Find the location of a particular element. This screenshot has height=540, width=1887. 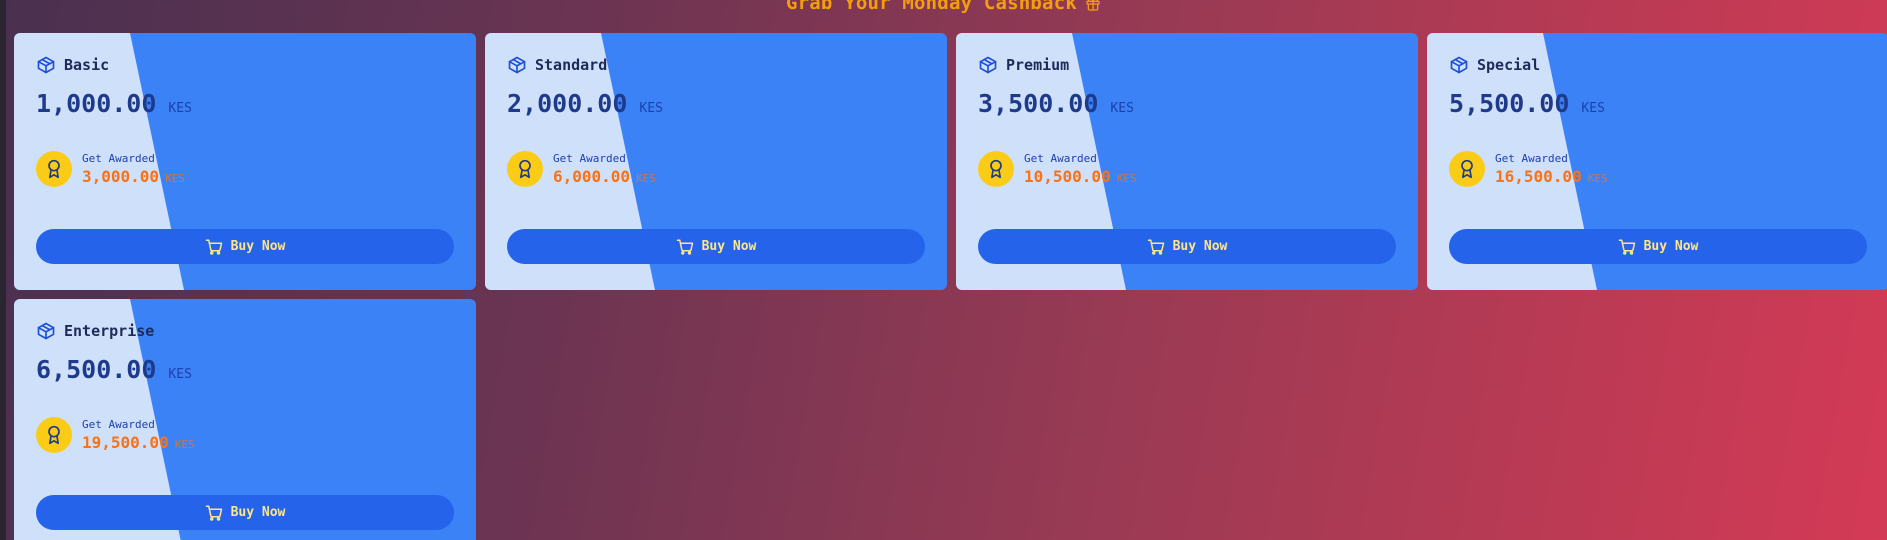

award-amount: 6,000.00 is located at coordinates (592, 176).